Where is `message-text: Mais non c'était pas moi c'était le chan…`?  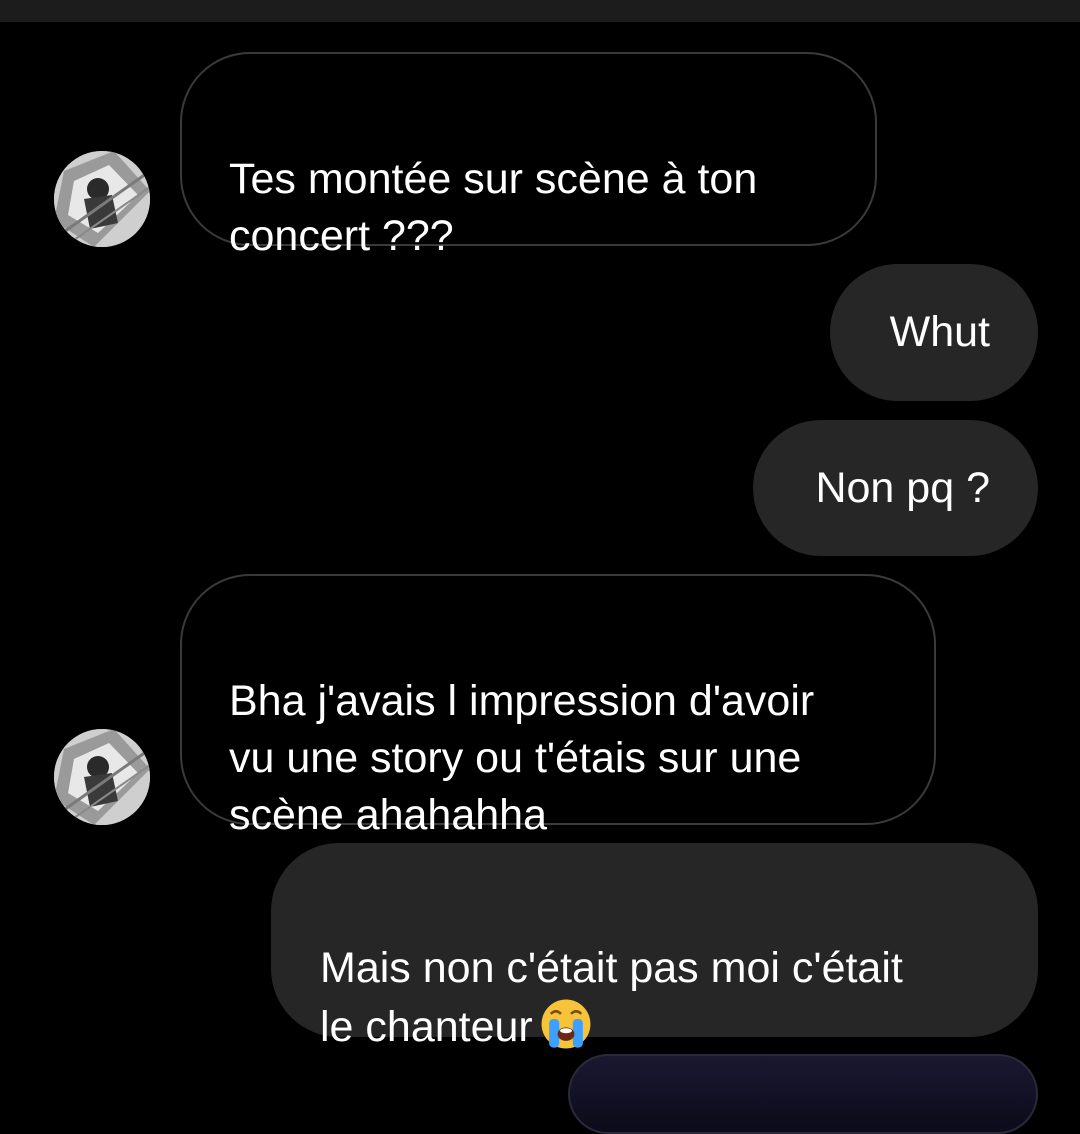 message-text: Mais non c'était pas moi c'était le chan… is located at coordinates (611, 997).